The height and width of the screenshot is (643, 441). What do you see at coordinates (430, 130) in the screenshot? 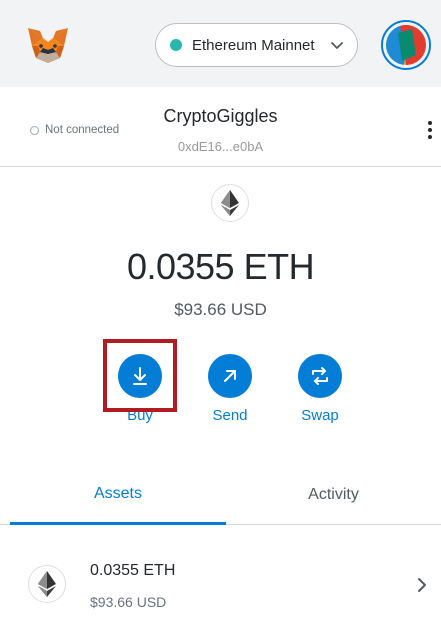
I see `more-options-icon` at bounding box center [430, 130].